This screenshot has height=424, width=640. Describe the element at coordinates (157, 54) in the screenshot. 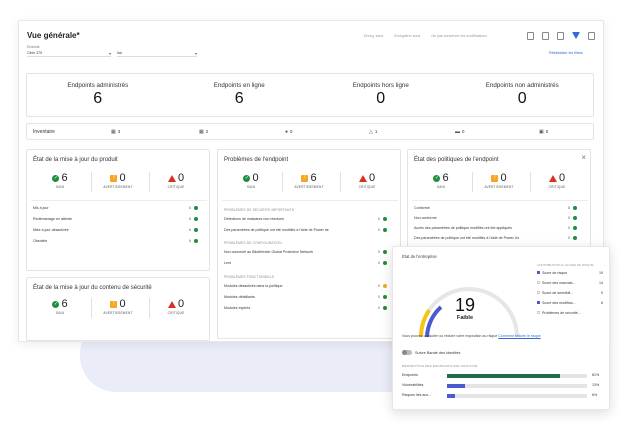

I see `secondary-select: Ital` at that location.